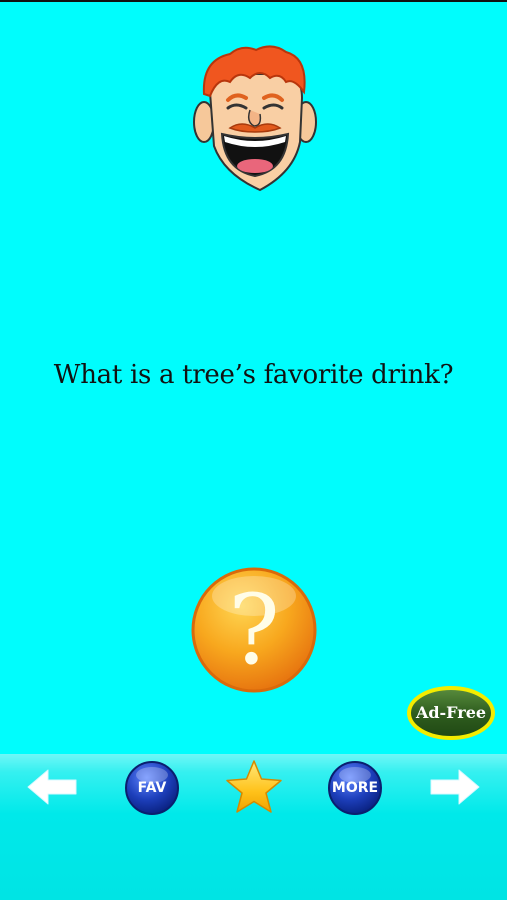 Image resolution: width=507 pixels, height=900 pixels. Describe the element at coordinates (253, 375) in the screenshot. I see `joke-question: What is a tree’s favorite drink?` at that location.